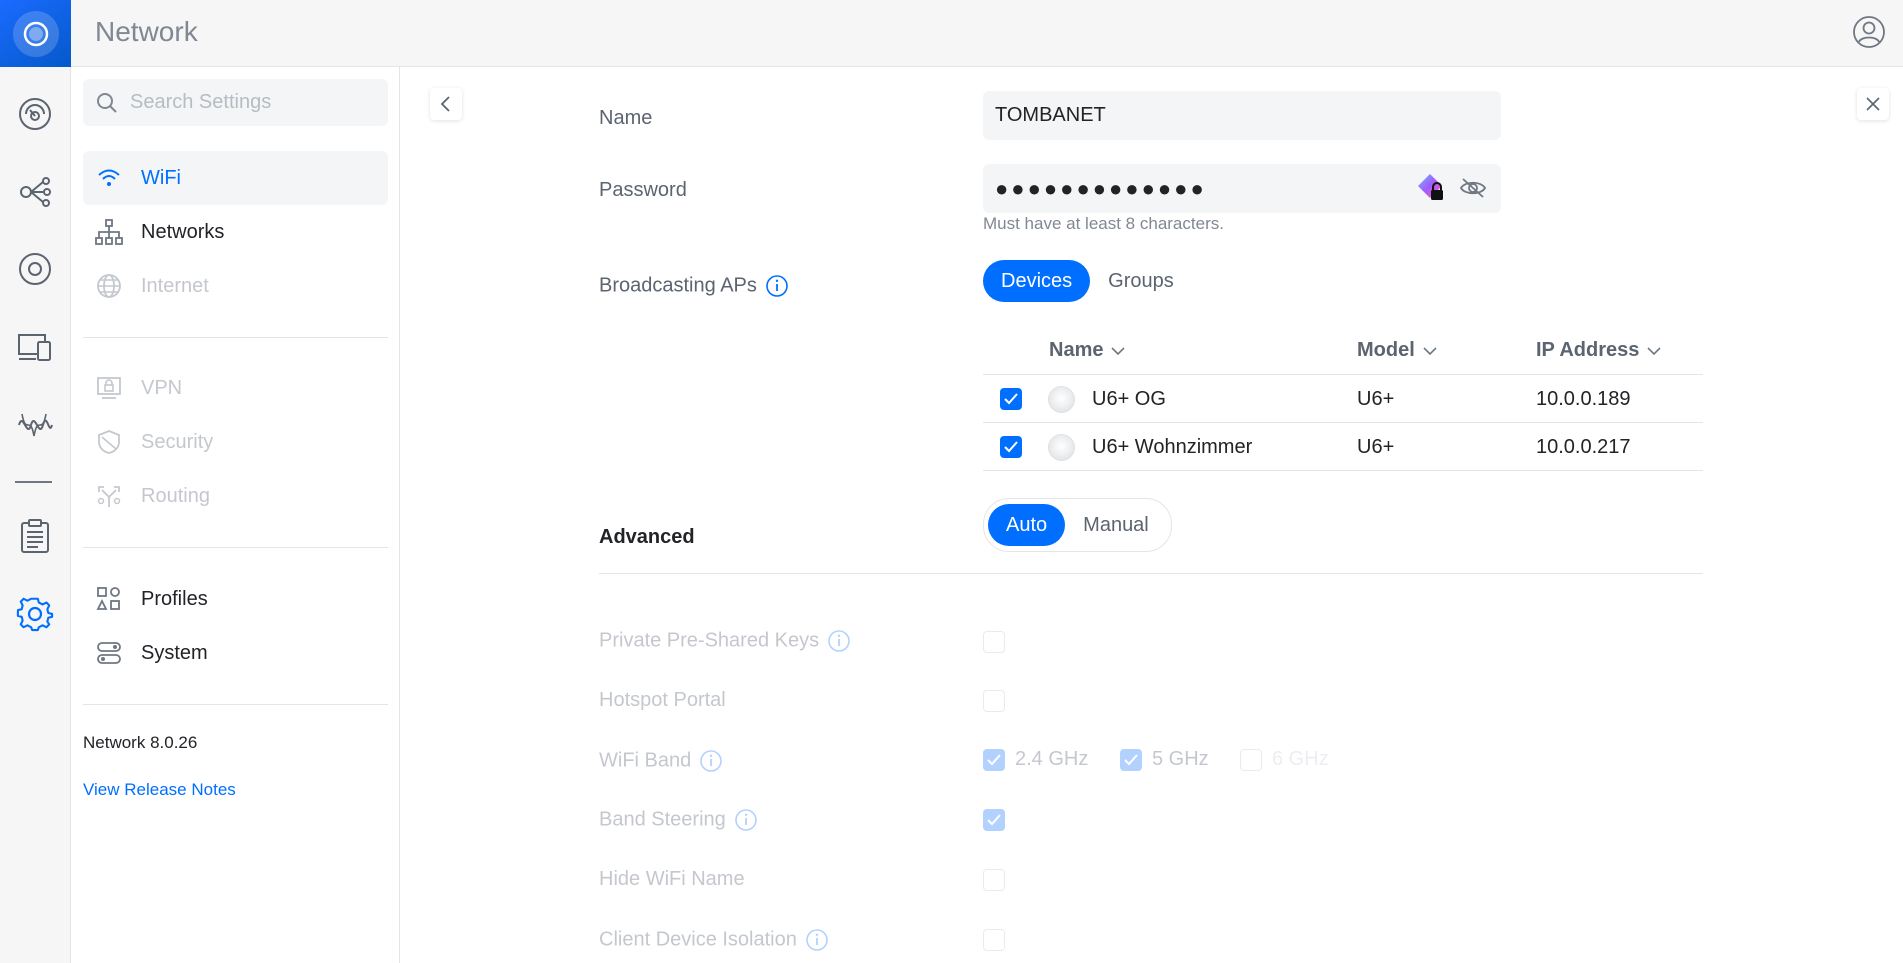  I want to click on sidebar-item-system: System, so click(235, 653).